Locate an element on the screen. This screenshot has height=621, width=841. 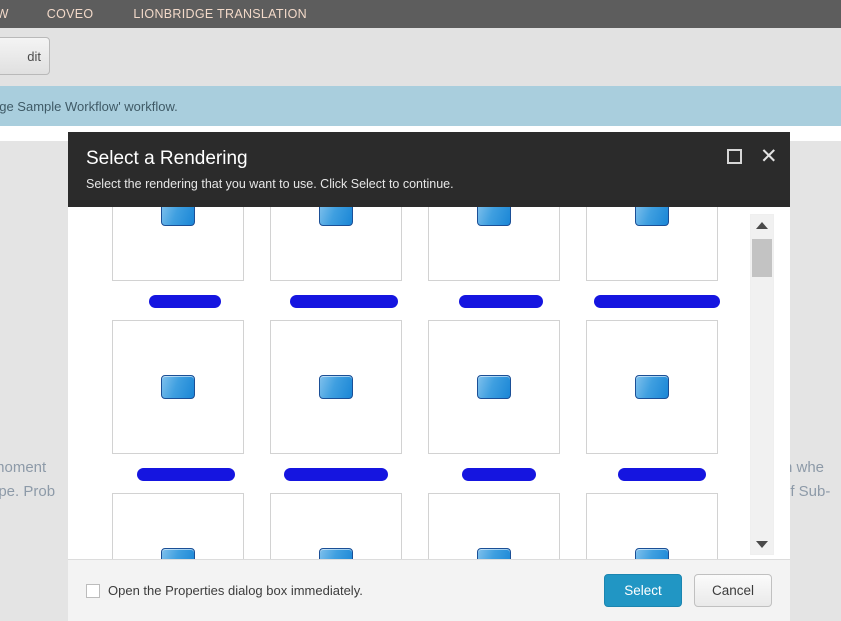
rendering-item: A is located at coordinates (178, 260).